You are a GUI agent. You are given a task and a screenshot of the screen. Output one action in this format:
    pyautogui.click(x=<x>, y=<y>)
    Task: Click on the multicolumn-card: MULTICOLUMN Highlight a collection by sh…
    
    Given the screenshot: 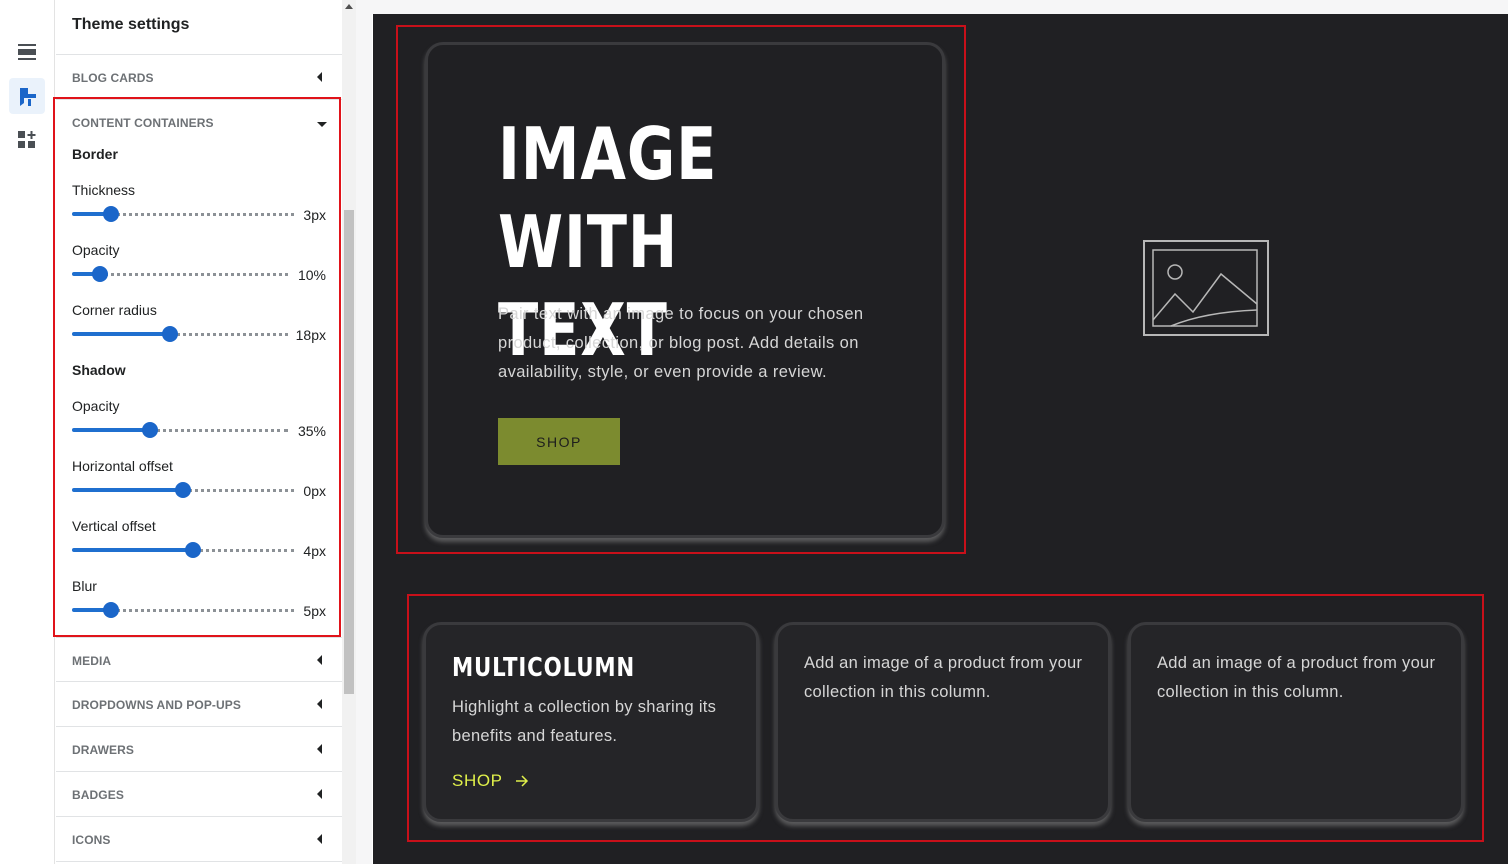 What is the action you would take?
    pyautogui.click(x=591, y=722)
    